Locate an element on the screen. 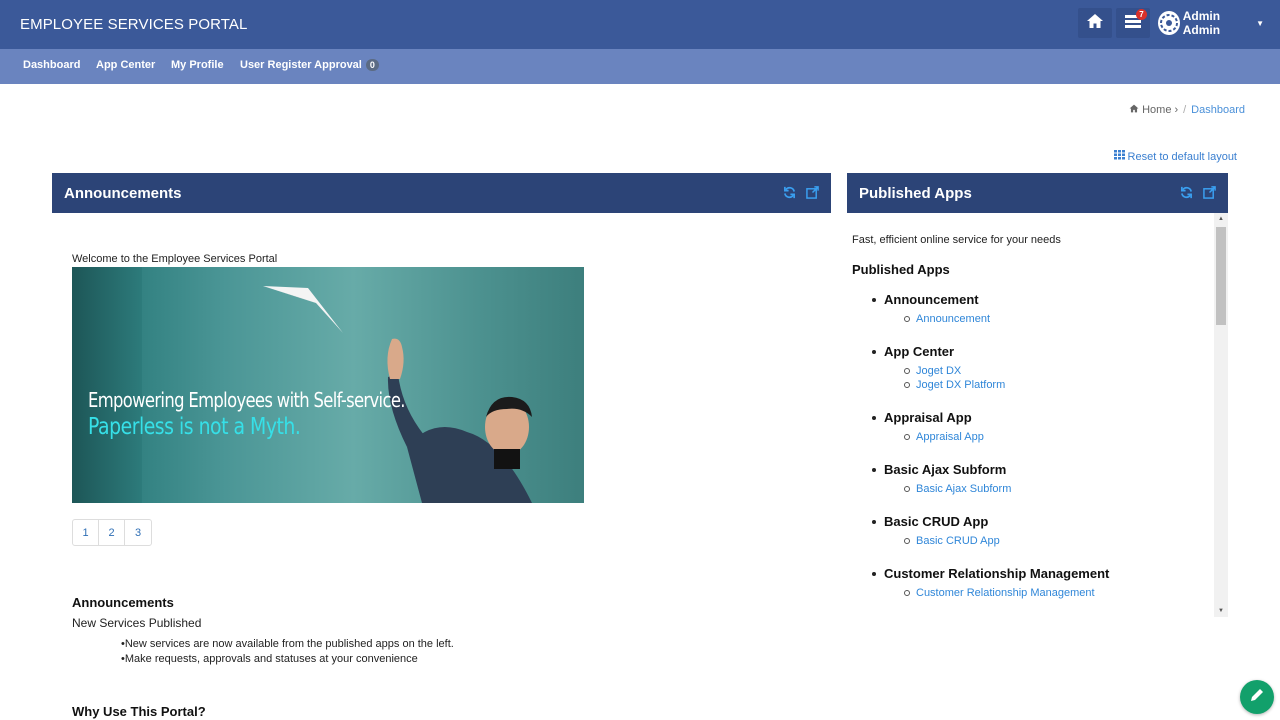  breadcrumb-home: Home is located at coordinates (1156, 110).